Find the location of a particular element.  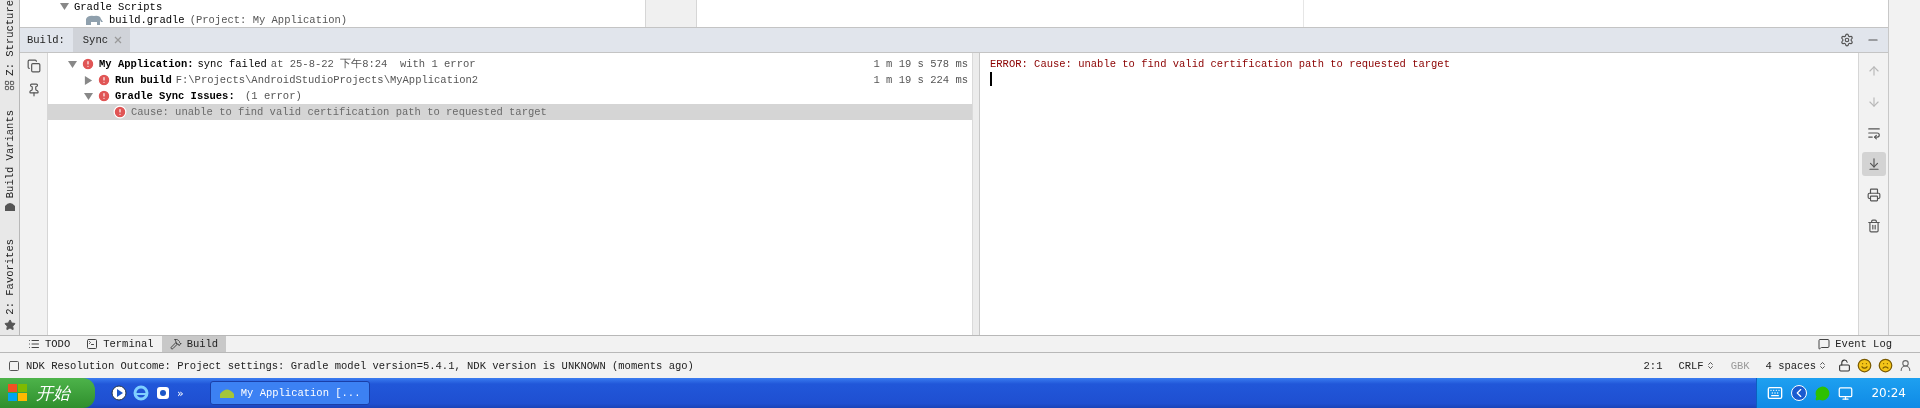

file-label: build.gradle is located at coordinates (147, 20).